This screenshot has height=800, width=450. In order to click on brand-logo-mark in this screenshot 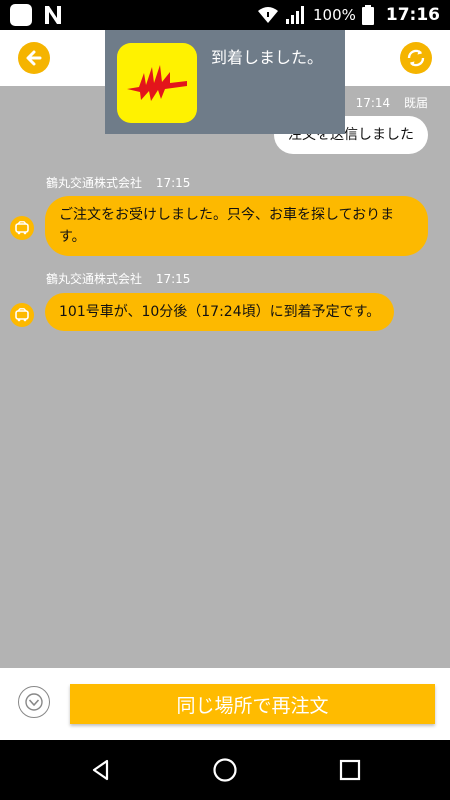, I will do `click(157, 83)`.